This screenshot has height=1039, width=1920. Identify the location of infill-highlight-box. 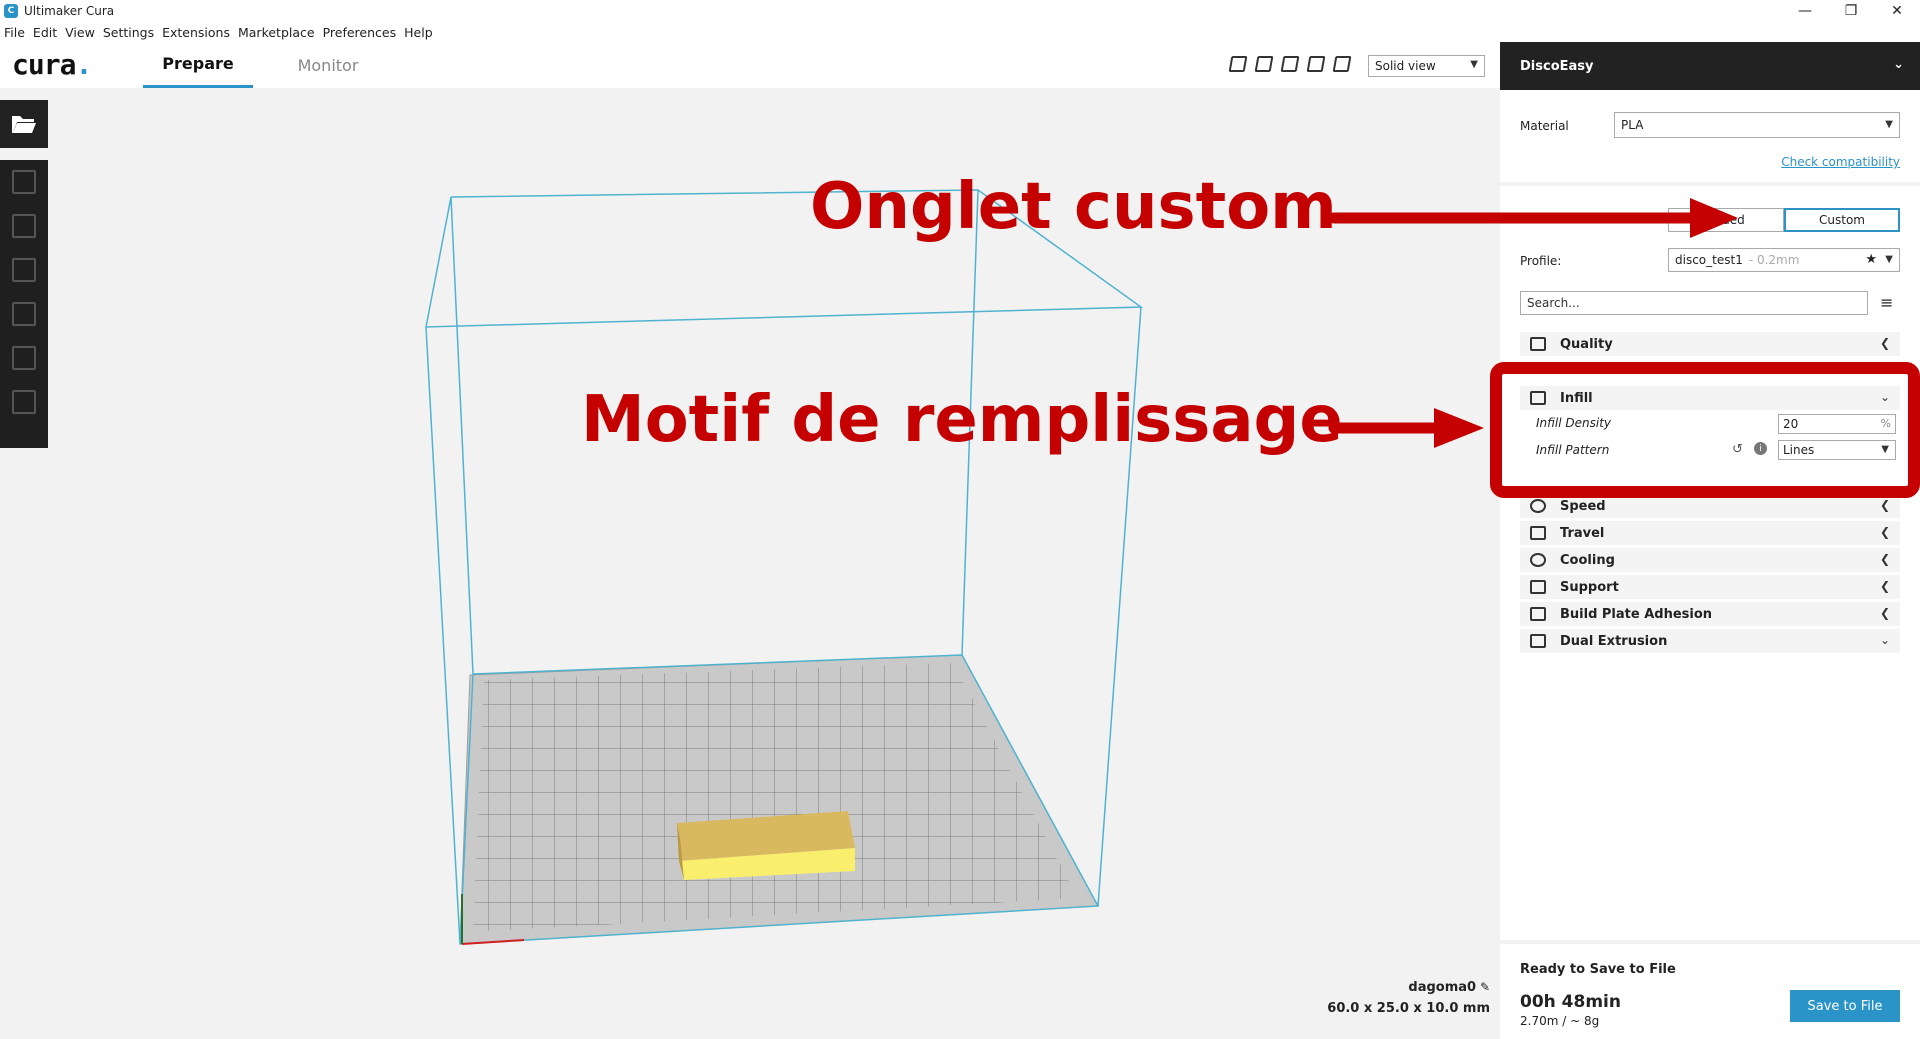
(1705, 430).